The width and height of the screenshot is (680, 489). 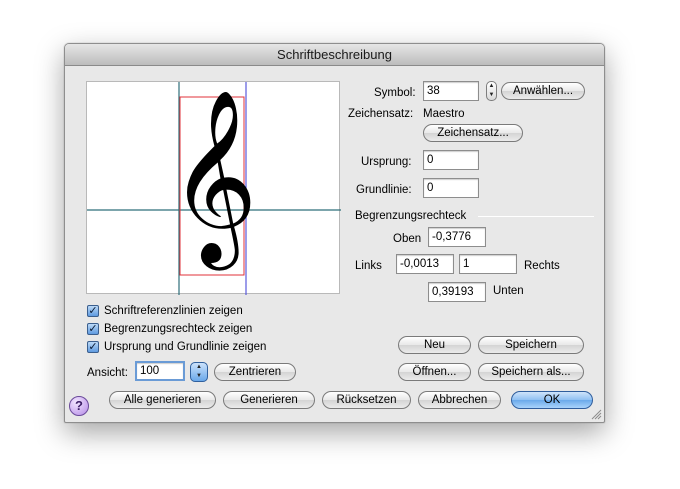 I want to click on reset-button: Rücksetzen, so click(x=366, y=400).